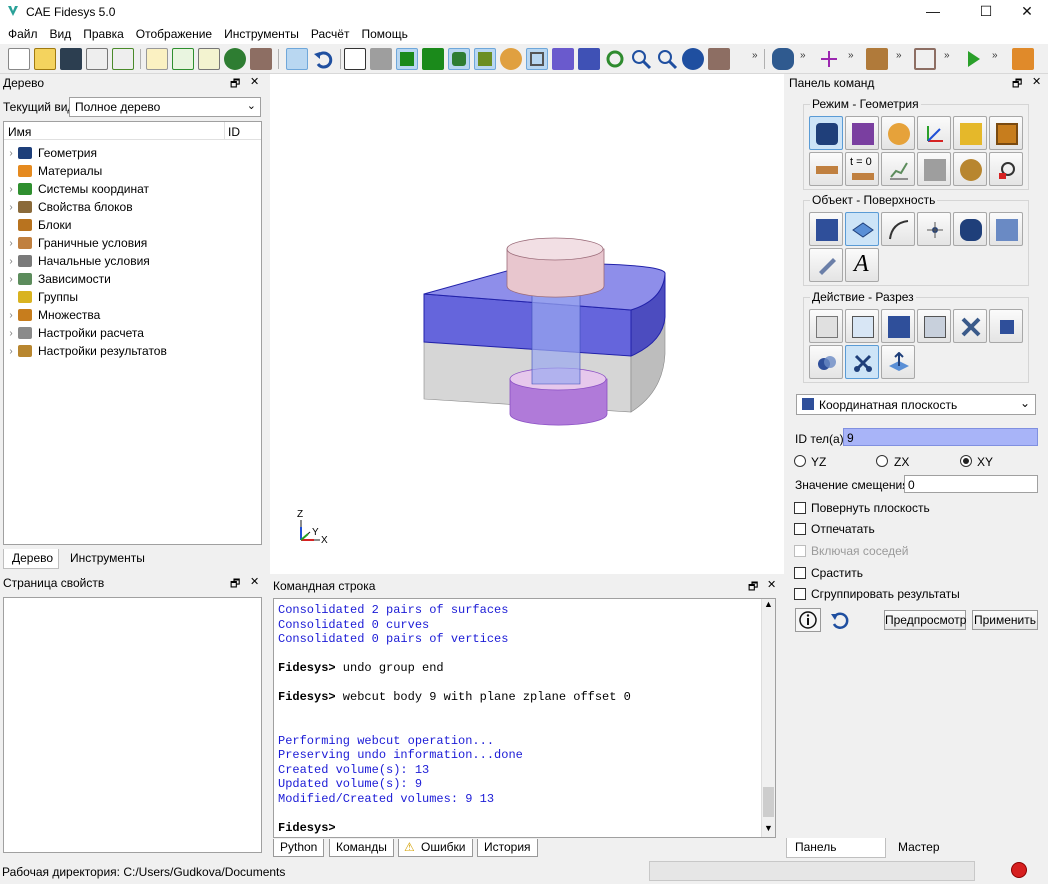 The image size is (1048, 884). I want to click on group-icon, so click(783, 59).